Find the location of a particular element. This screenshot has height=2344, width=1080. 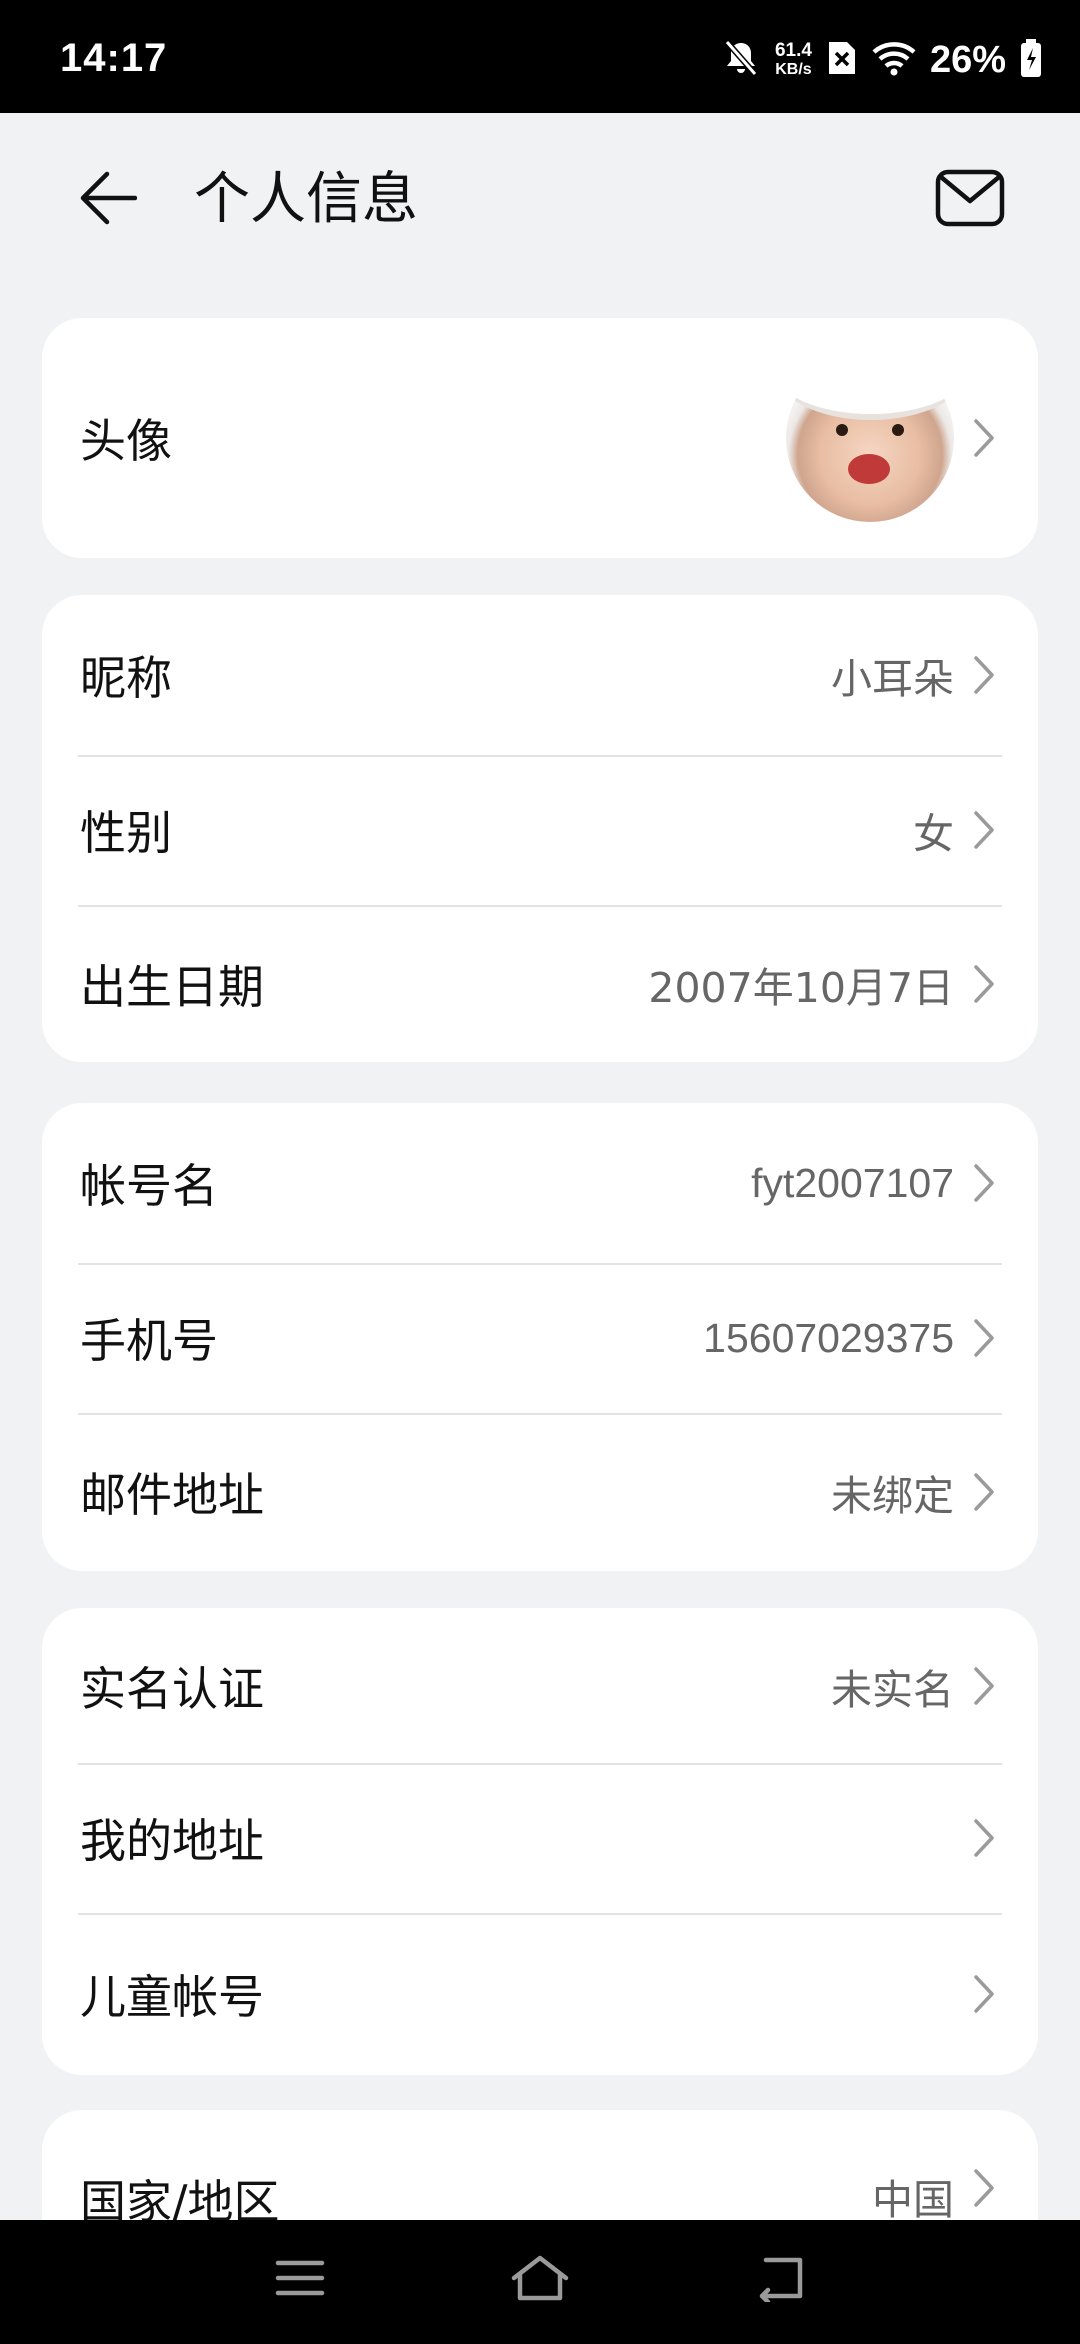

back-icon is located at coordinates (780, 2280).